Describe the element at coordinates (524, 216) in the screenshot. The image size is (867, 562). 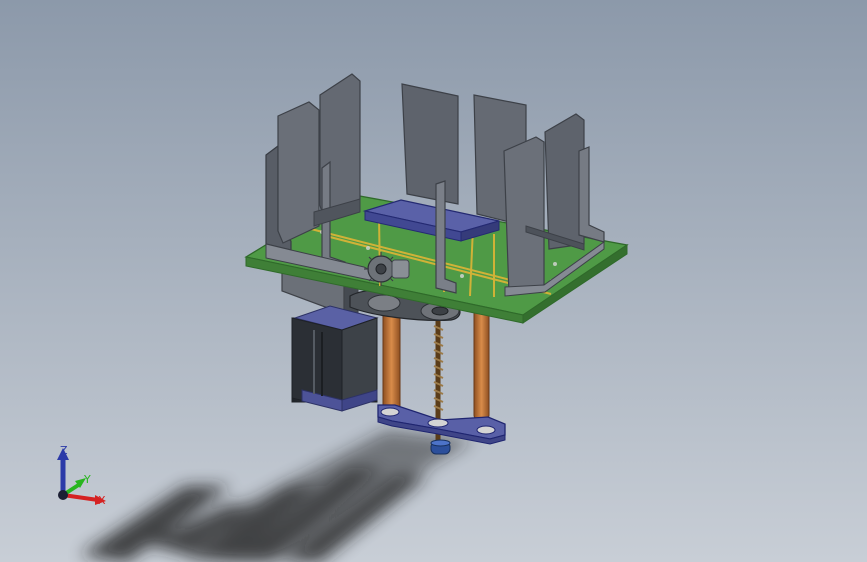
I see `plate-right-front` at that location.